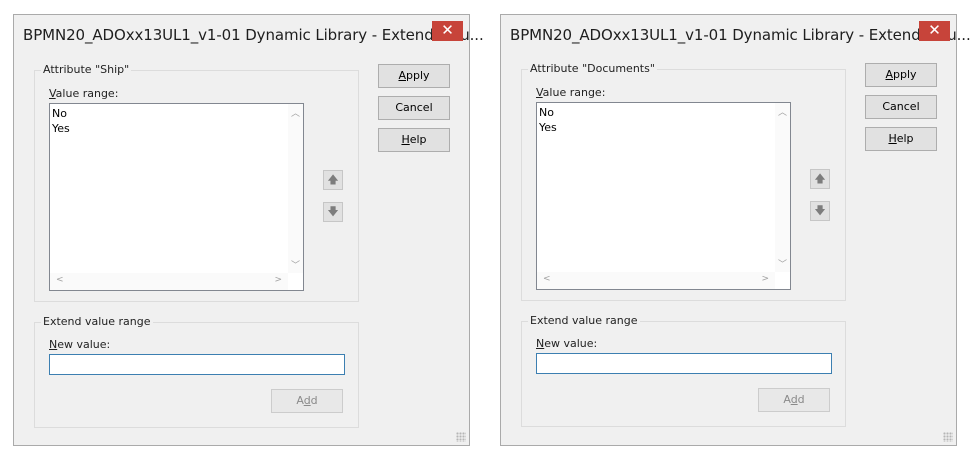  I want to click on attribute-group-label: Attribute "Documents", so click(592, 68).